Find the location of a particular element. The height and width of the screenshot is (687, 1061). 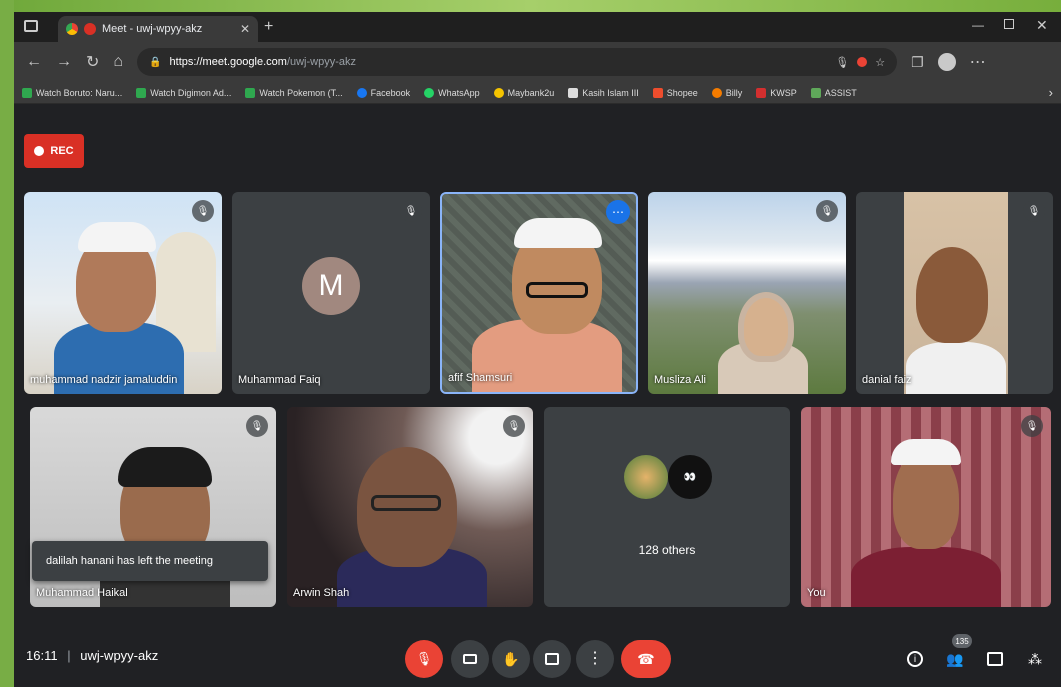

bookmark-label: Billy is located at coordinates (734, 92).